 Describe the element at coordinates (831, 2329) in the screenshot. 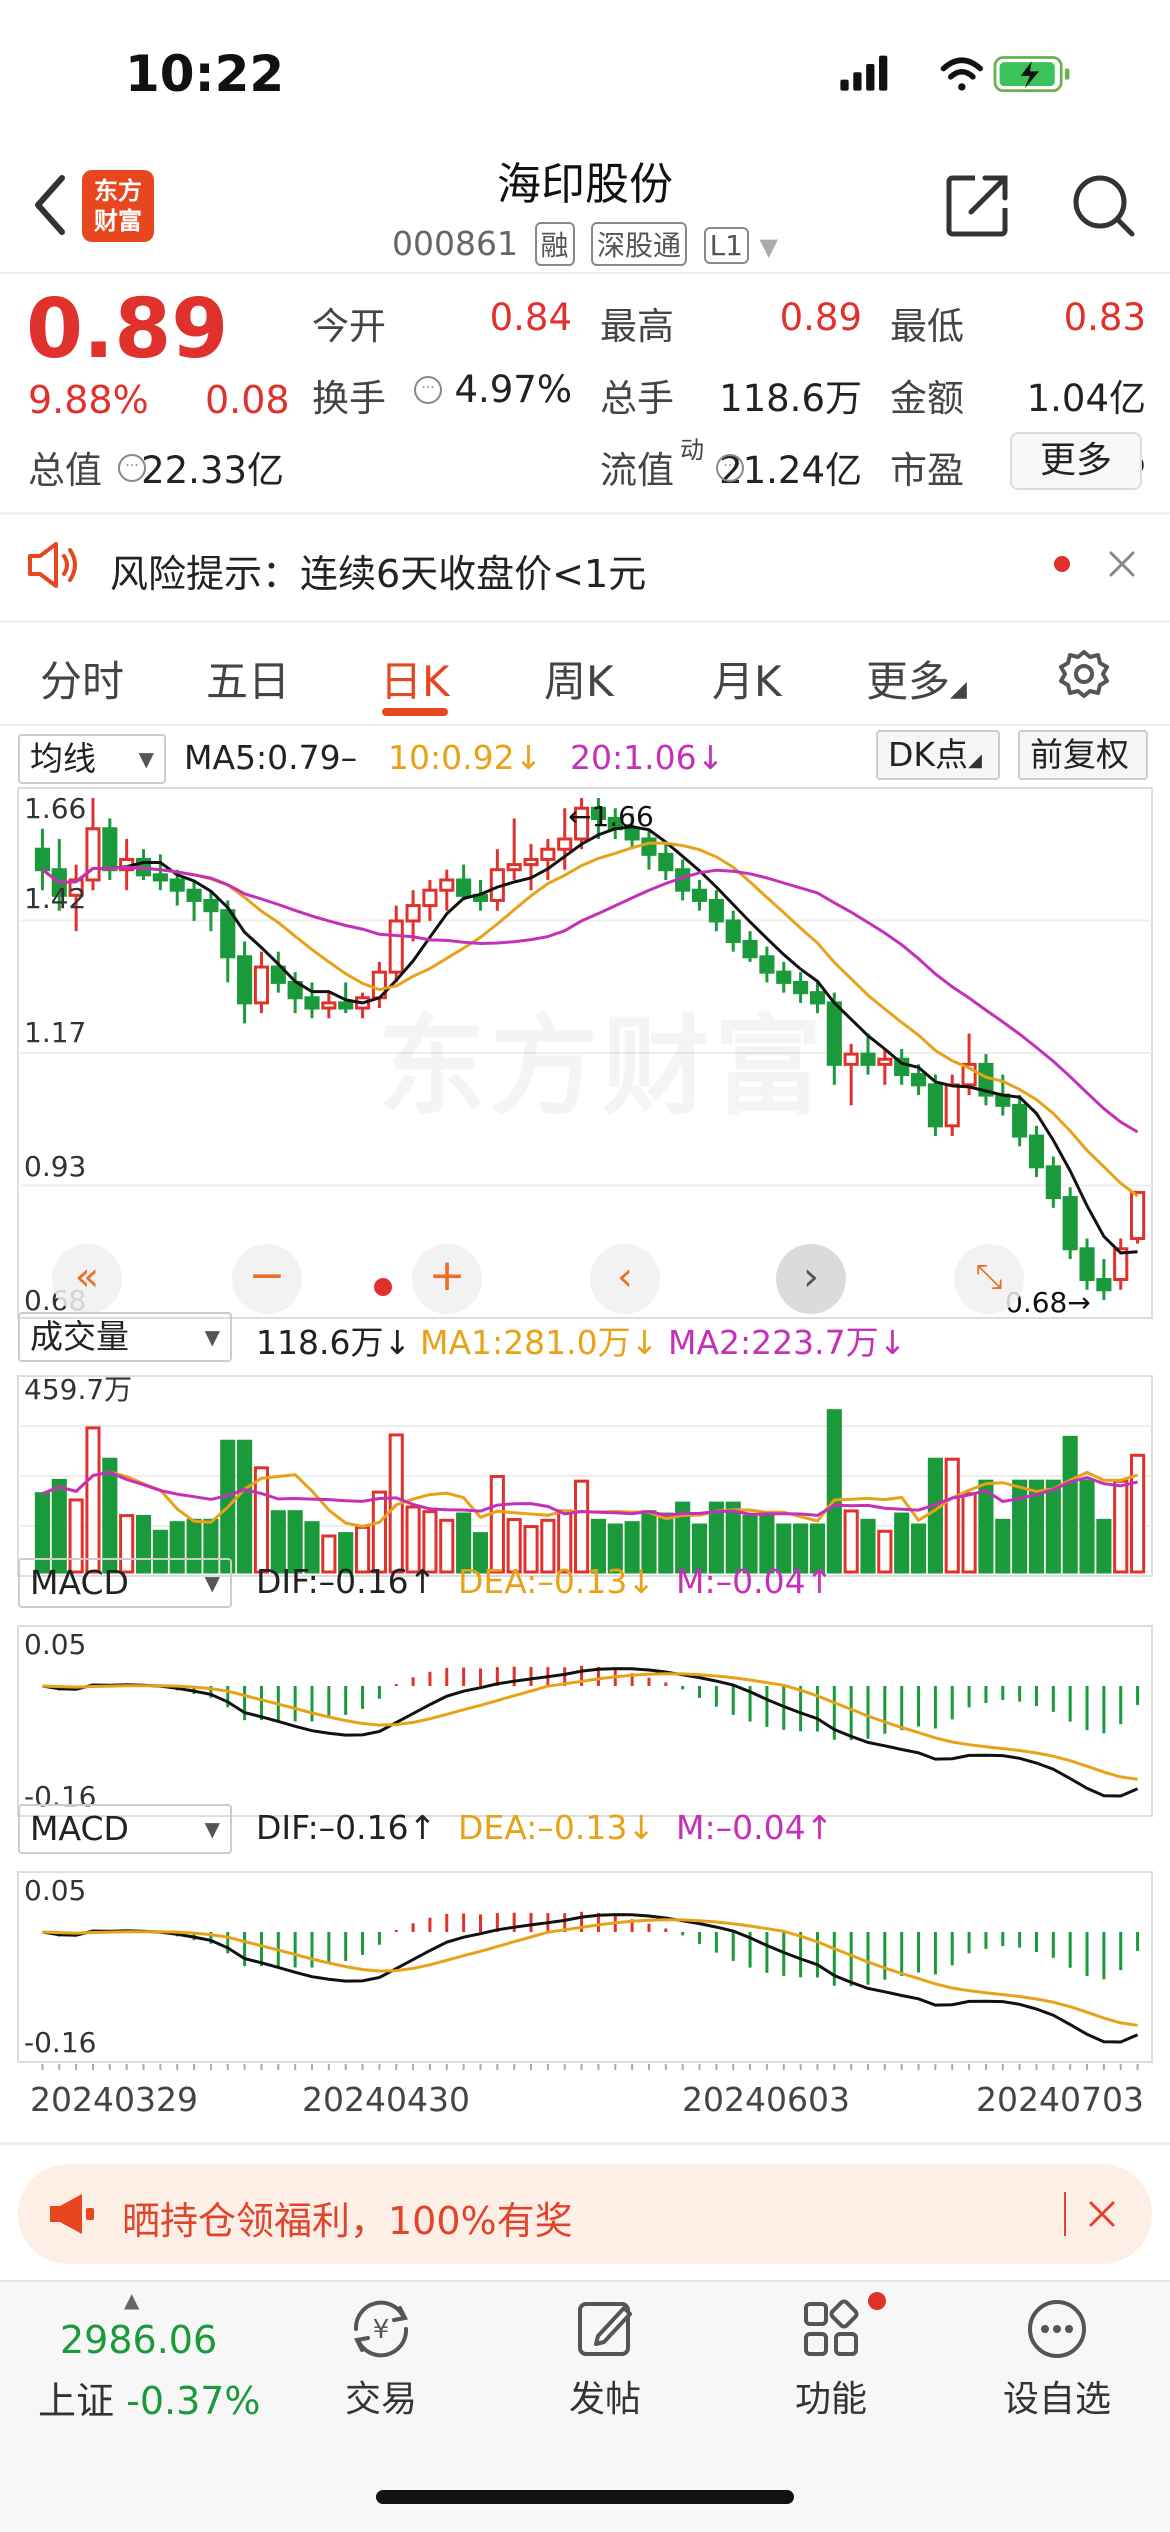

I see `functions-icon` at that location.